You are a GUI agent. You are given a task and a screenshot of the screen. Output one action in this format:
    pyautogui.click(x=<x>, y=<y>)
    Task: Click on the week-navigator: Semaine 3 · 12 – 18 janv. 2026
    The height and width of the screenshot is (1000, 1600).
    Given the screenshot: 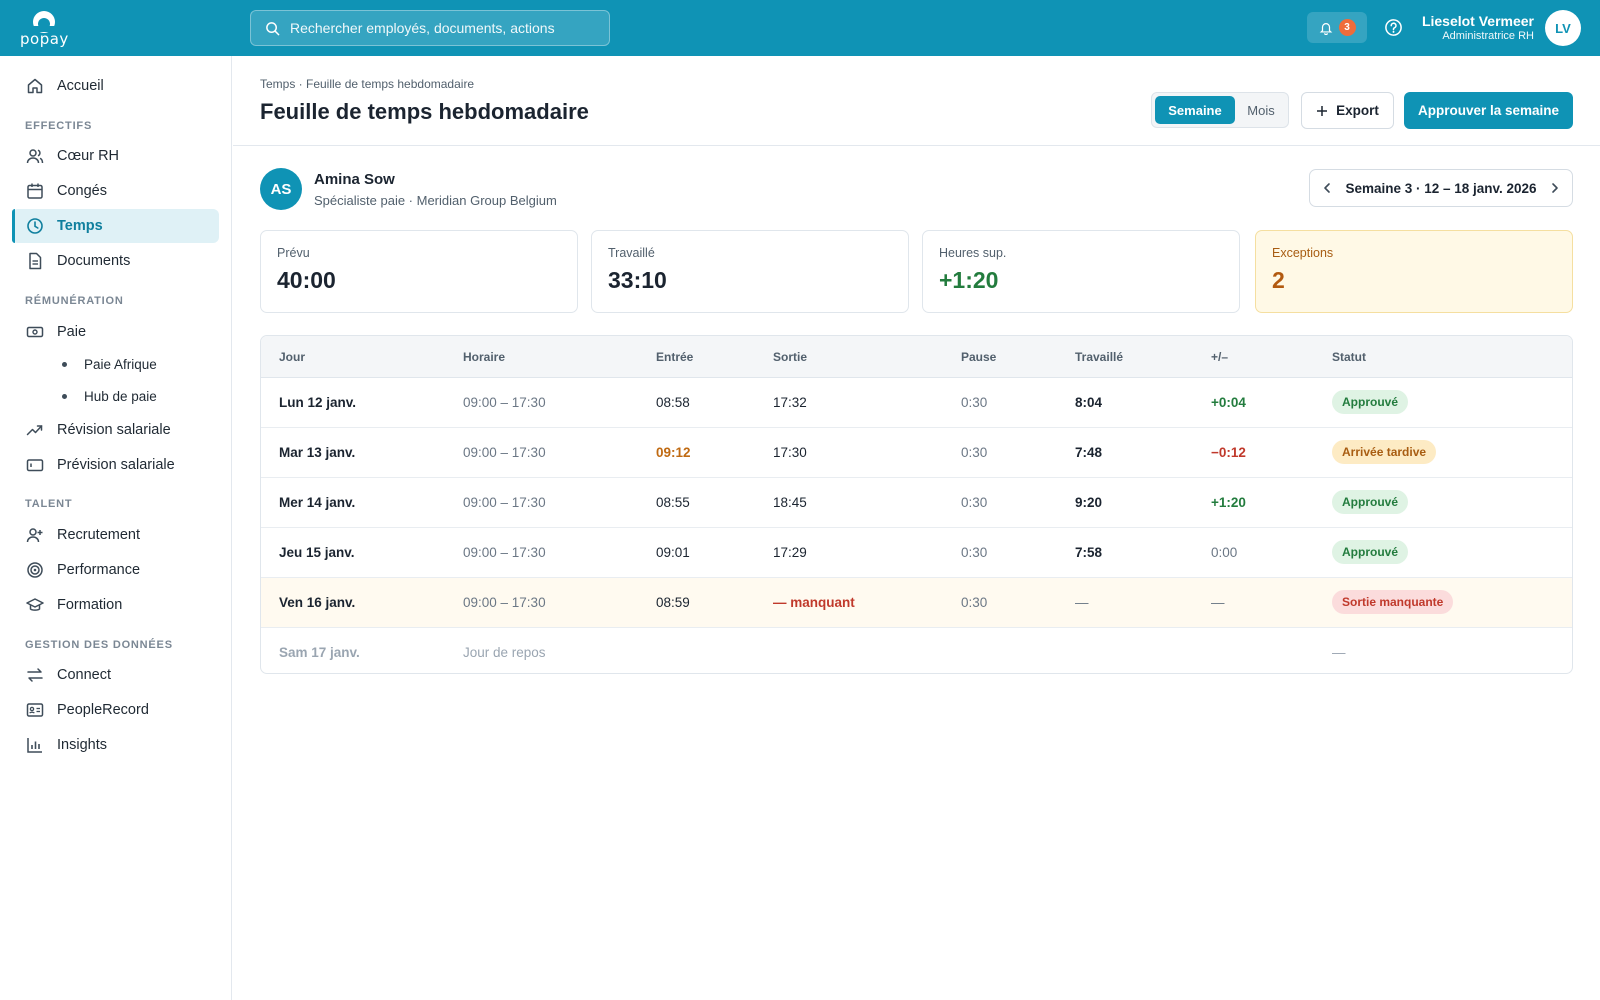 What is the action you would take?
    pyautogui.click(x=1441, y=188)
    